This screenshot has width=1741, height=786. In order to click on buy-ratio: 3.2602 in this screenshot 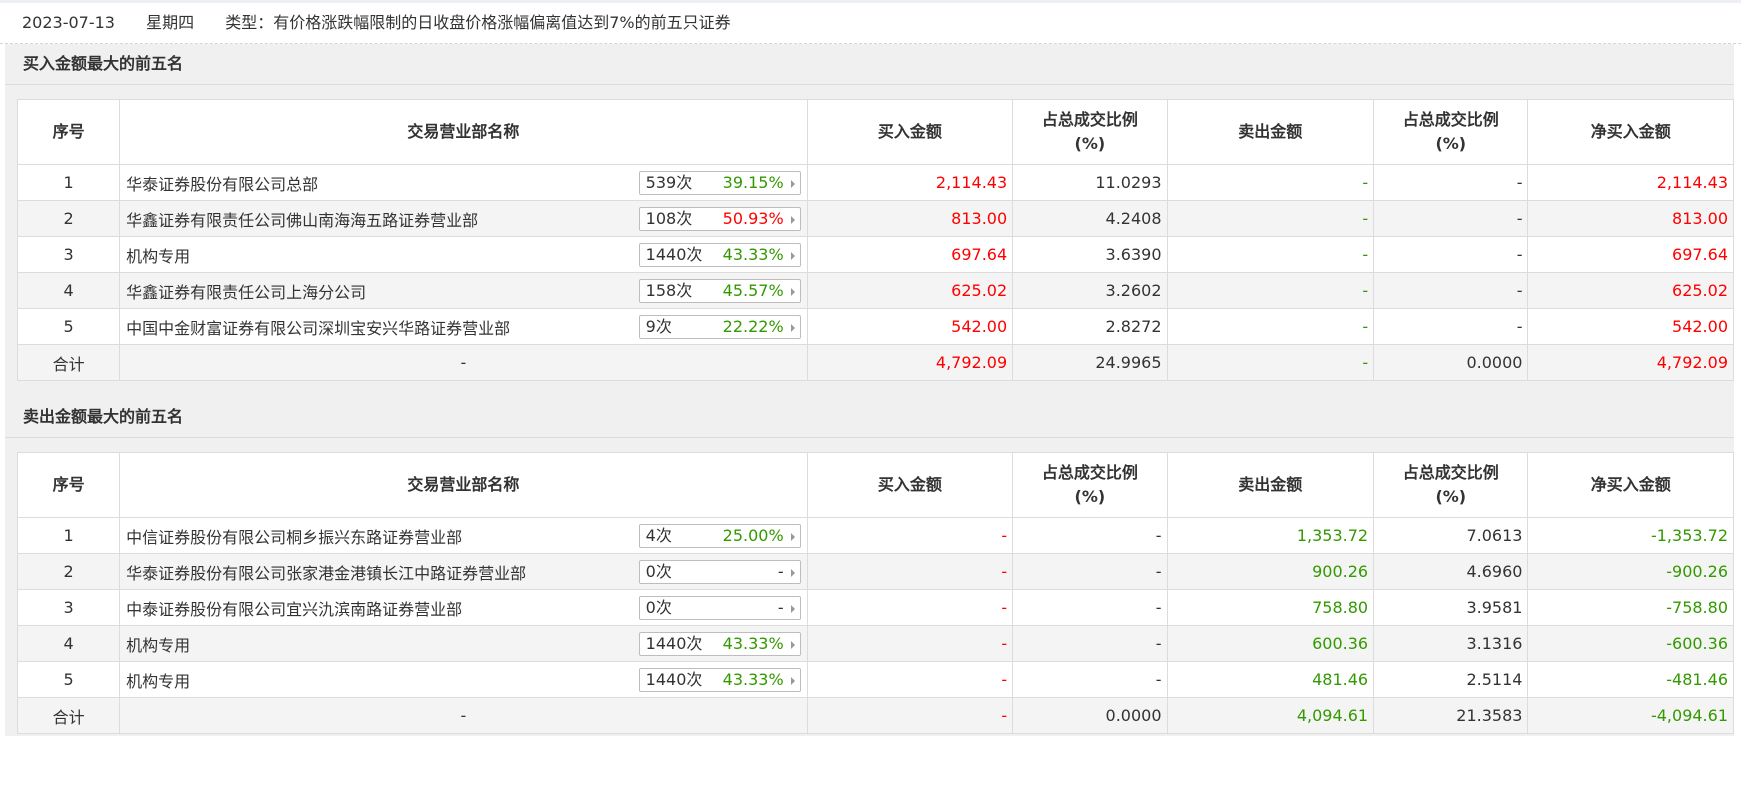, I will do `click(1090, 290)`.